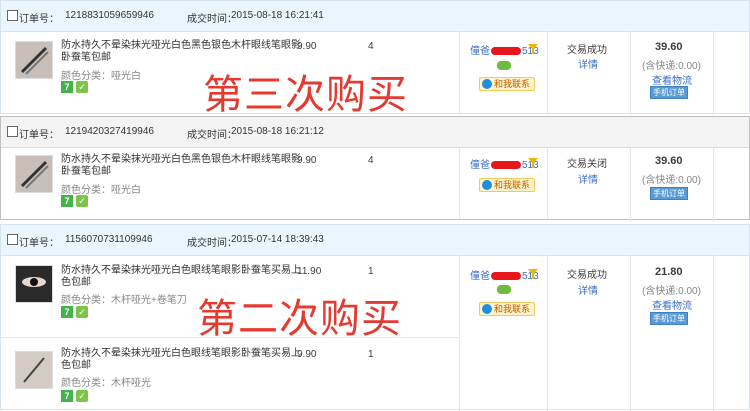 This screenshot has height=411, width=750. I want to click on trade-status: 交易关闭, so click(587, 164).